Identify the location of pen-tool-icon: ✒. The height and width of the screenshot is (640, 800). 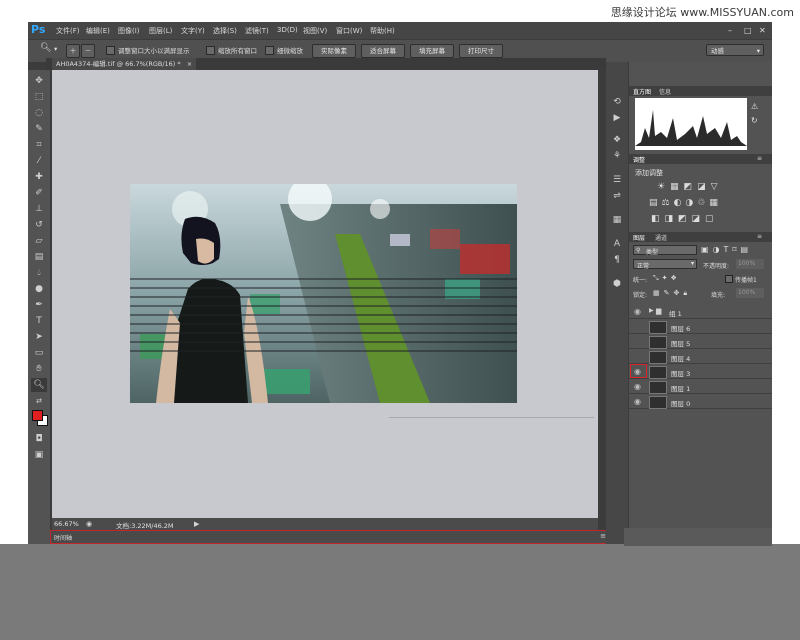
(39, 305).